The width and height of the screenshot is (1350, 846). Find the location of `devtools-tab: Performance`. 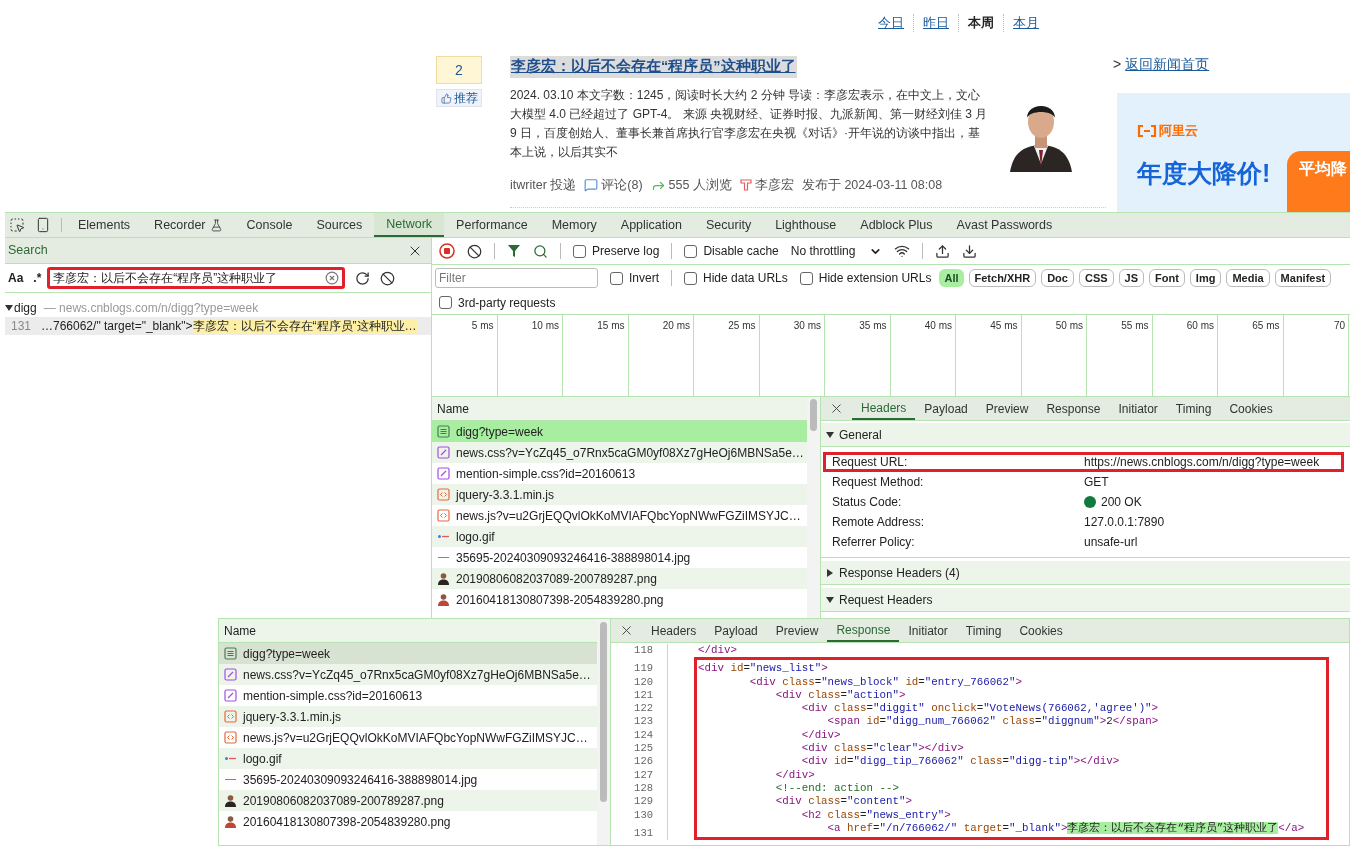

devtools-tab: Performance is located at coordinates (492, 225).